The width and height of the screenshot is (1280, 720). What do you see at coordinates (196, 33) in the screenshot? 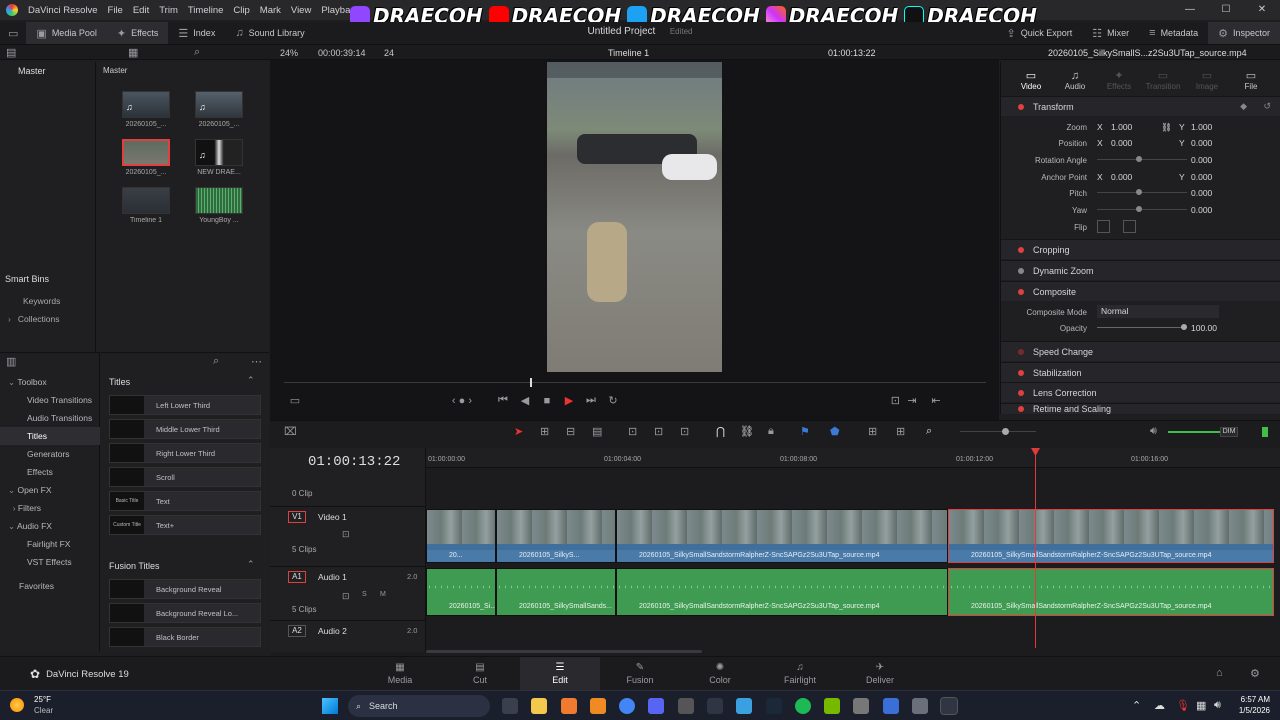
I see `index-button: ☰ Index` at bounding box center [196, 33].